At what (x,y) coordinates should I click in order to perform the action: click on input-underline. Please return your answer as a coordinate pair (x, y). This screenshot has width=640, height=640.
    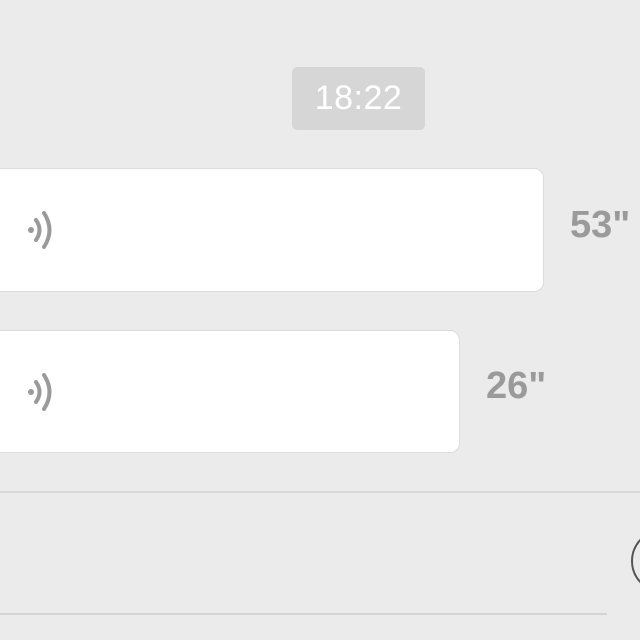
    Looking at the image, I should click on (303, 614).